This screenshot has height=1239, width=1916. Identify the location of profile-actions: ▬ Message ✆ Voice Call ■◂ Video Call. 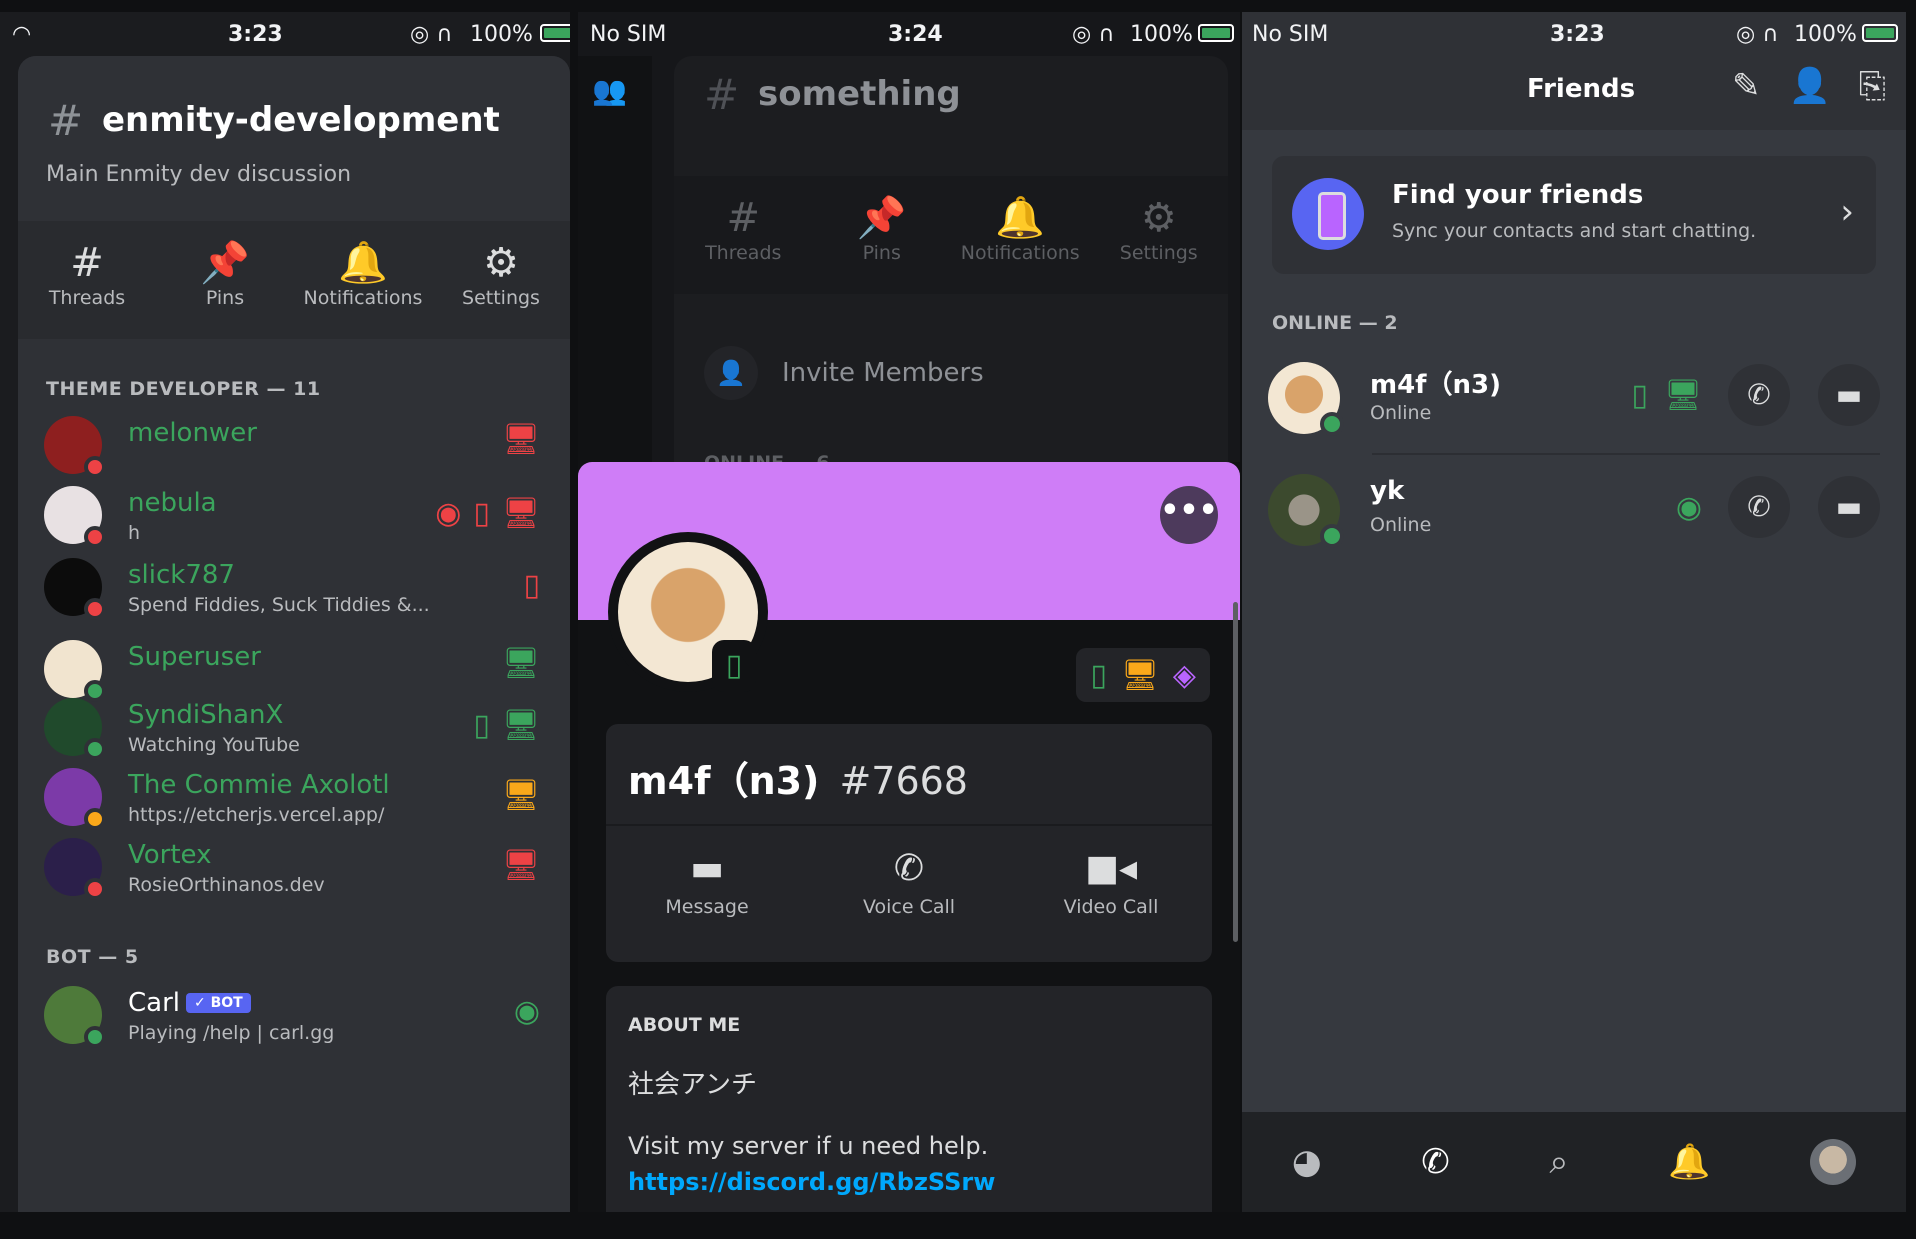
(909, 883).